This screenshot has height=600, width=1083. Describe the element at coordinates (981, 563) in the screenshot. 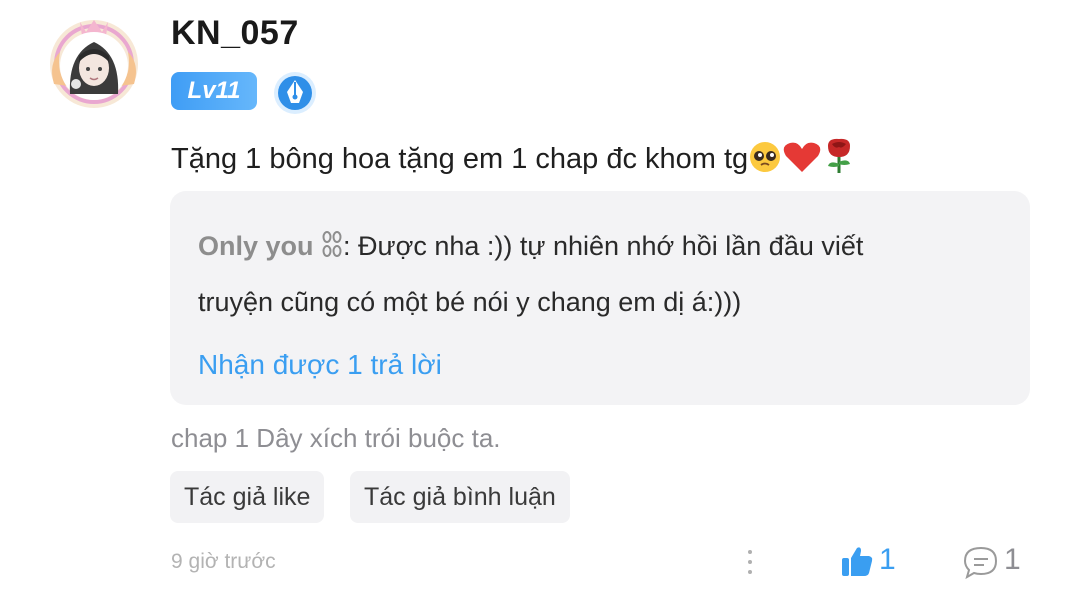

I see `comment-bubble-icon` at that location.